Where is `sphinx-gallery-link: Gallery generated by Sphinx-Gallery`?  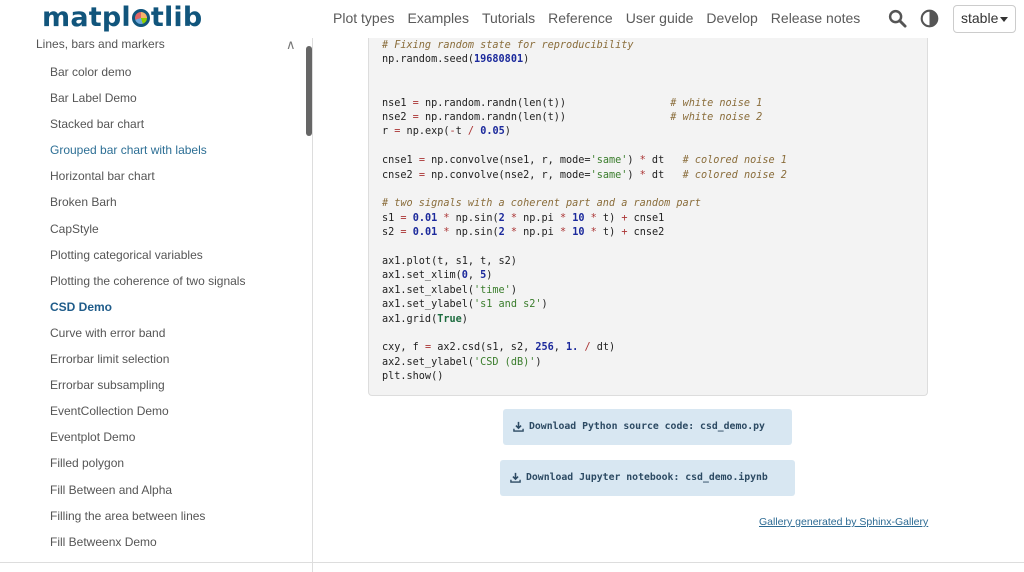
sphinx-gallery-link: Gallery generated by Sphinx-Gallery is located at coordinates (843, 522).